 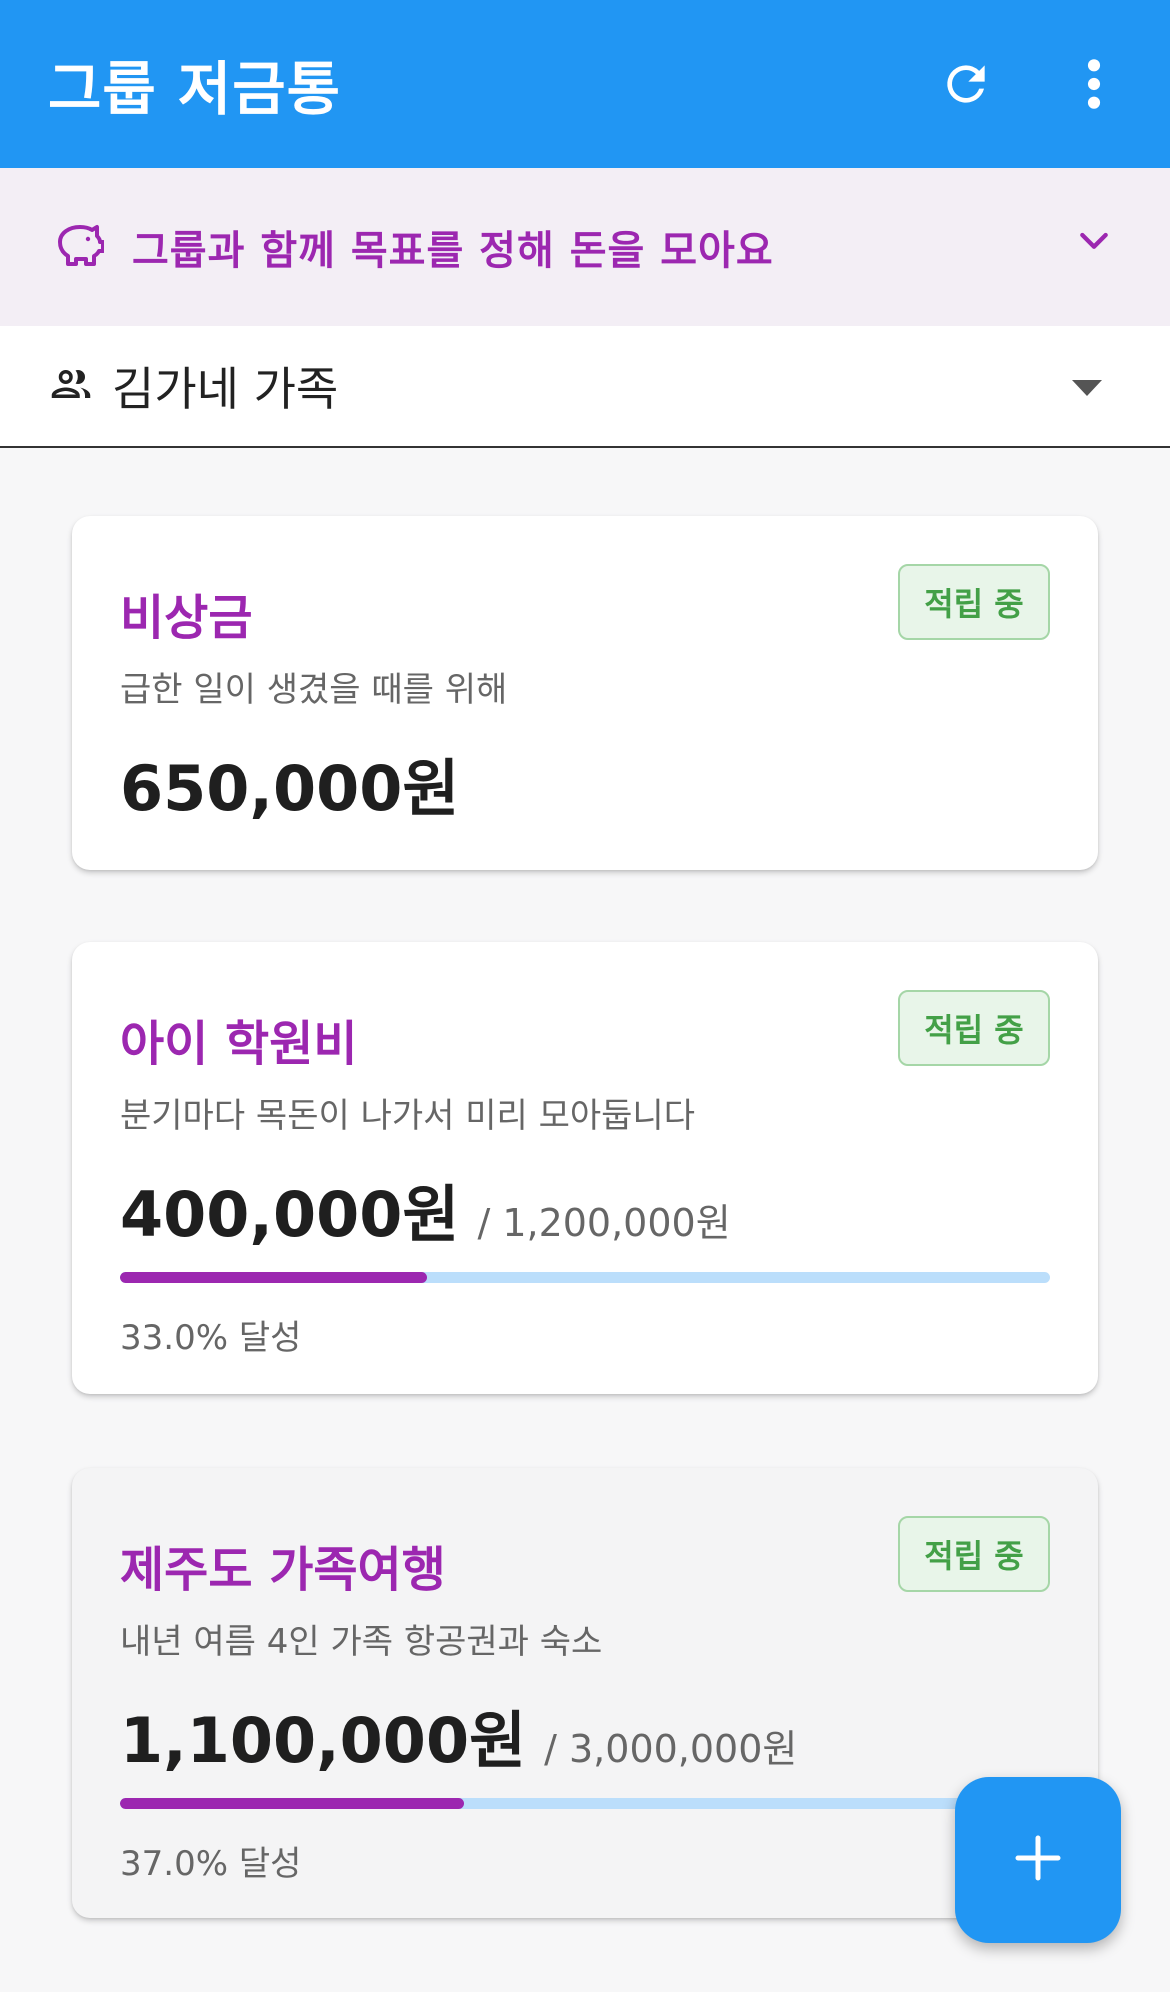 What do you see at coordinates (585, 84) in the screenshot?
I see `app-bar: 그룹 저금통` at bounding box center [585, 84].